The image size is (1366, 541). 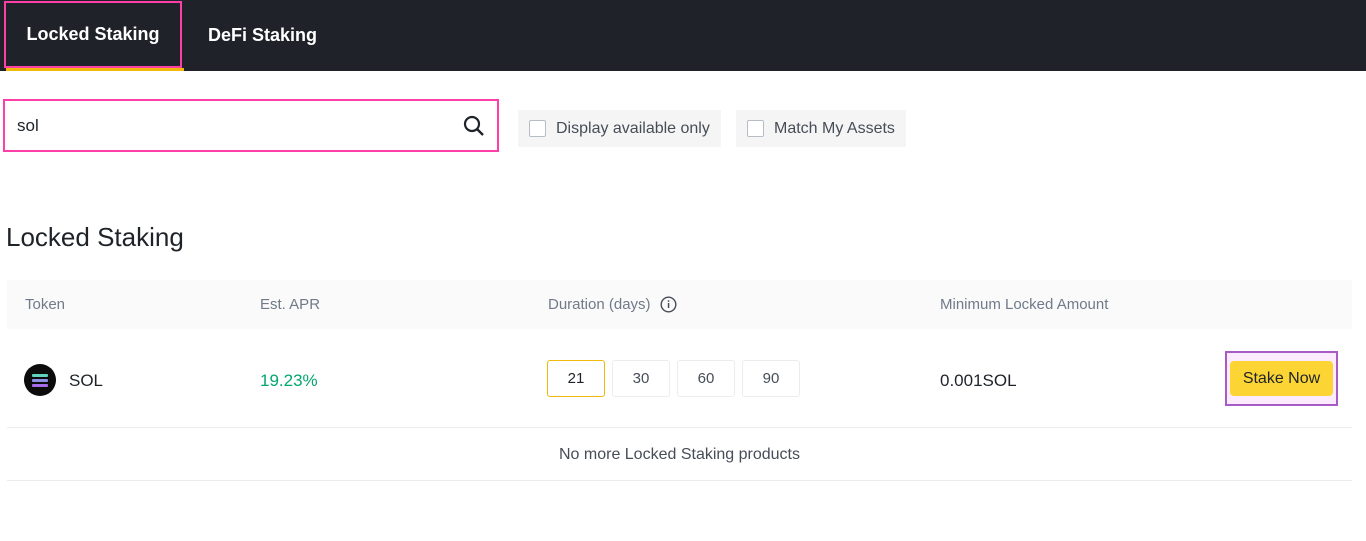 What do you see at coordinates (86, 380) in the screenshot?
I see `token-name: SOL` at bounding box center [86, 380].